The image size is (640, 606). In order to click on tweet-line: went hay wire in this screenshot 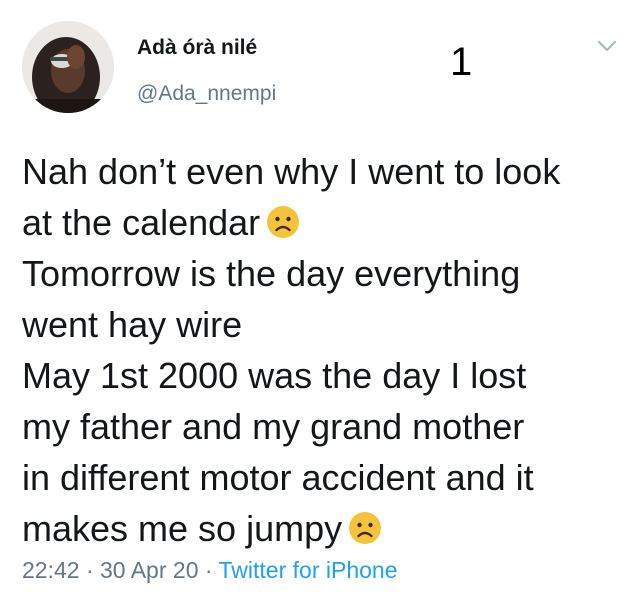, I will do `click(132, 324)`.